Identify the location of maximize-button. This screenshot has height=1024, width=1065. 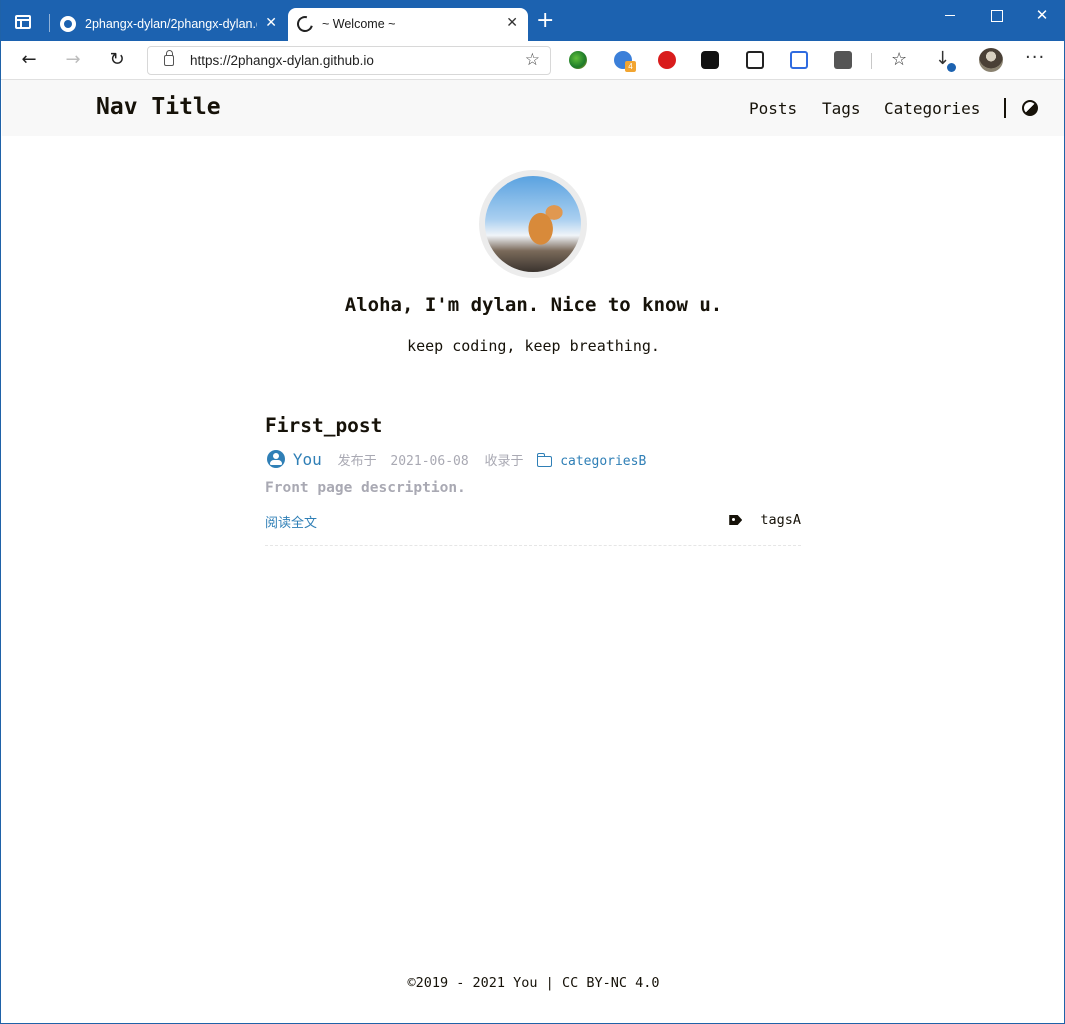
(996, 16).